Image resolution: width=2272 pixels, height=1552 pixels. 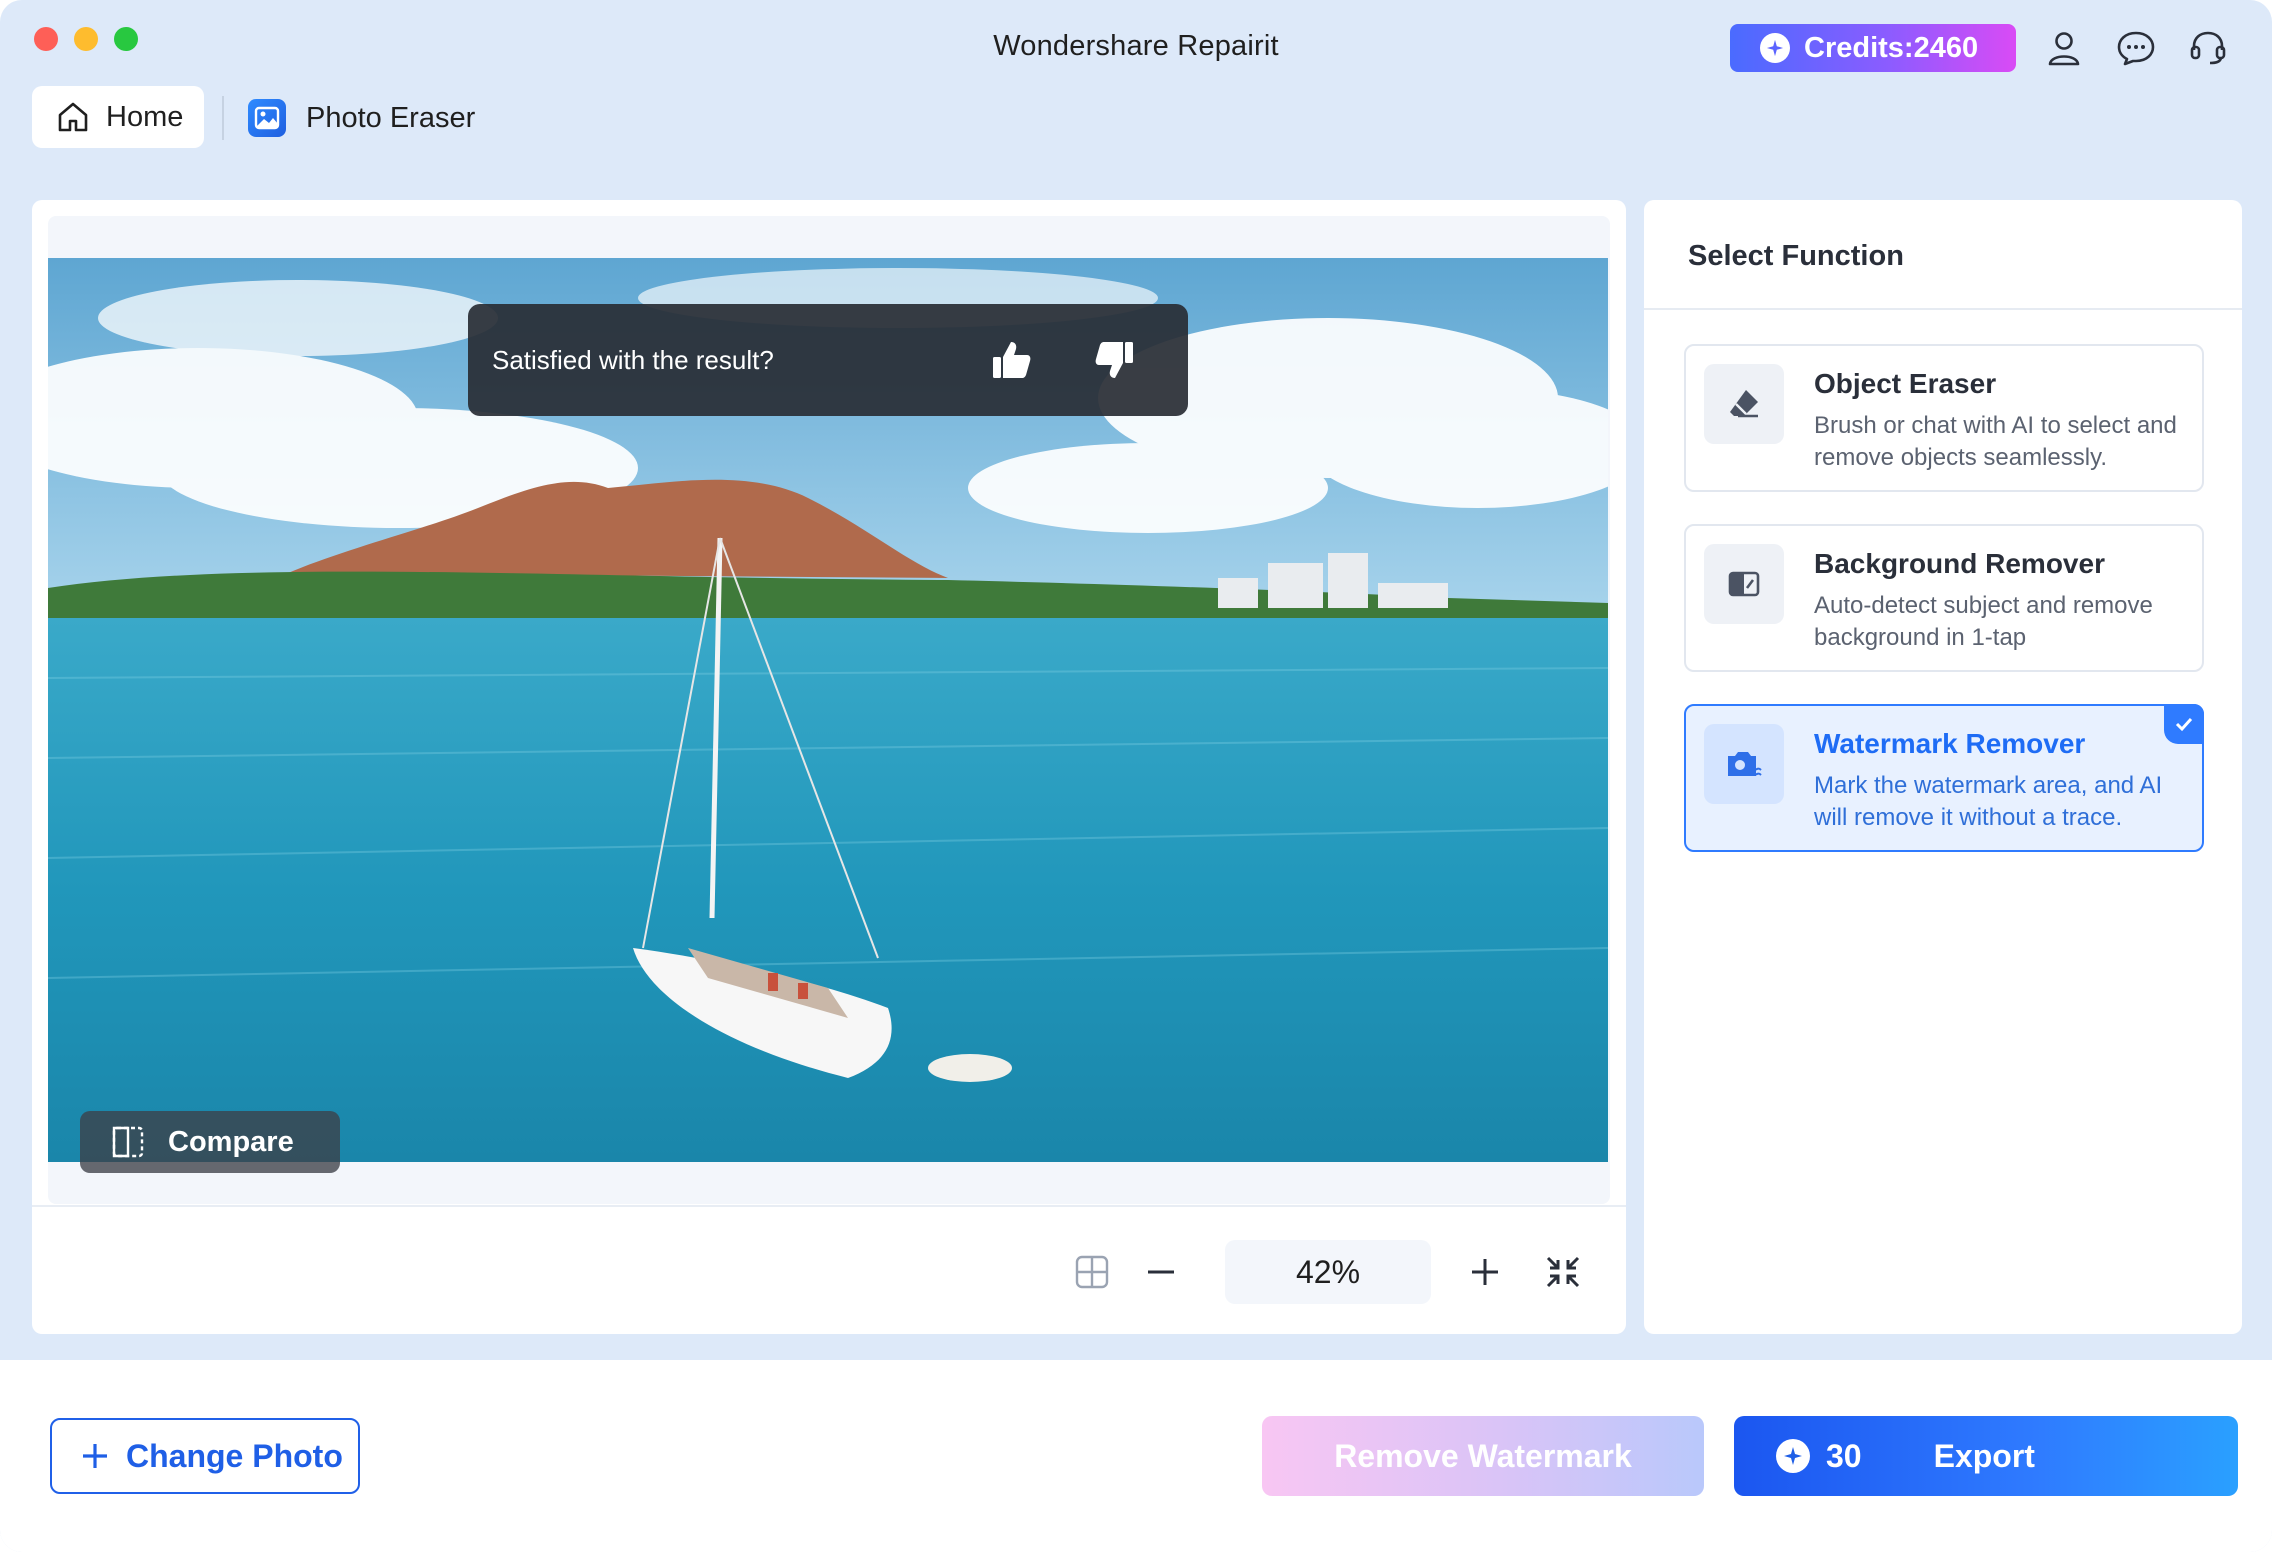 What do you see at coordinates (73, 117) in the screenshot?
I see `home-icon` at bounding box center [73, 117].